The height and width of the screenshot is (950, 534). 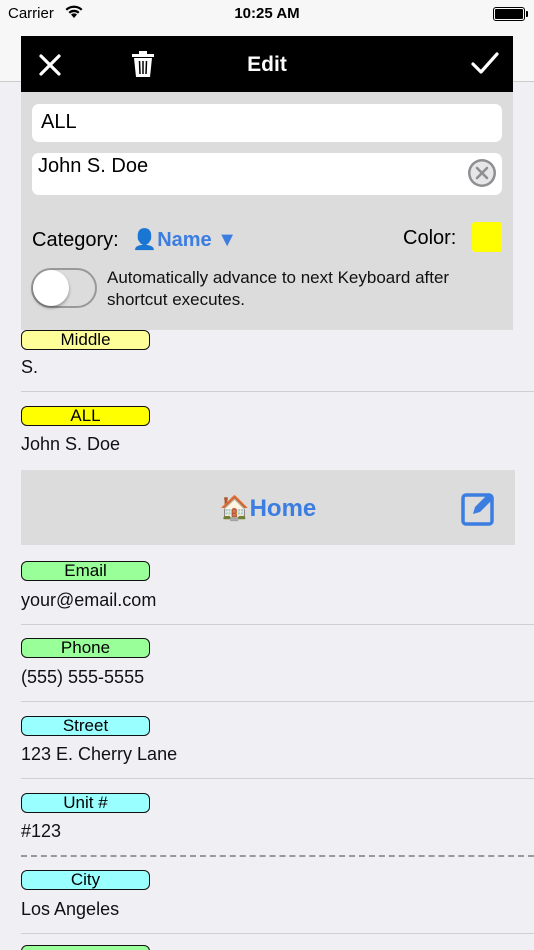 What do you see at coordinates (482, 173) in the screenshot?
I see `clear-circle-icon` at bounding box center [482, 173].